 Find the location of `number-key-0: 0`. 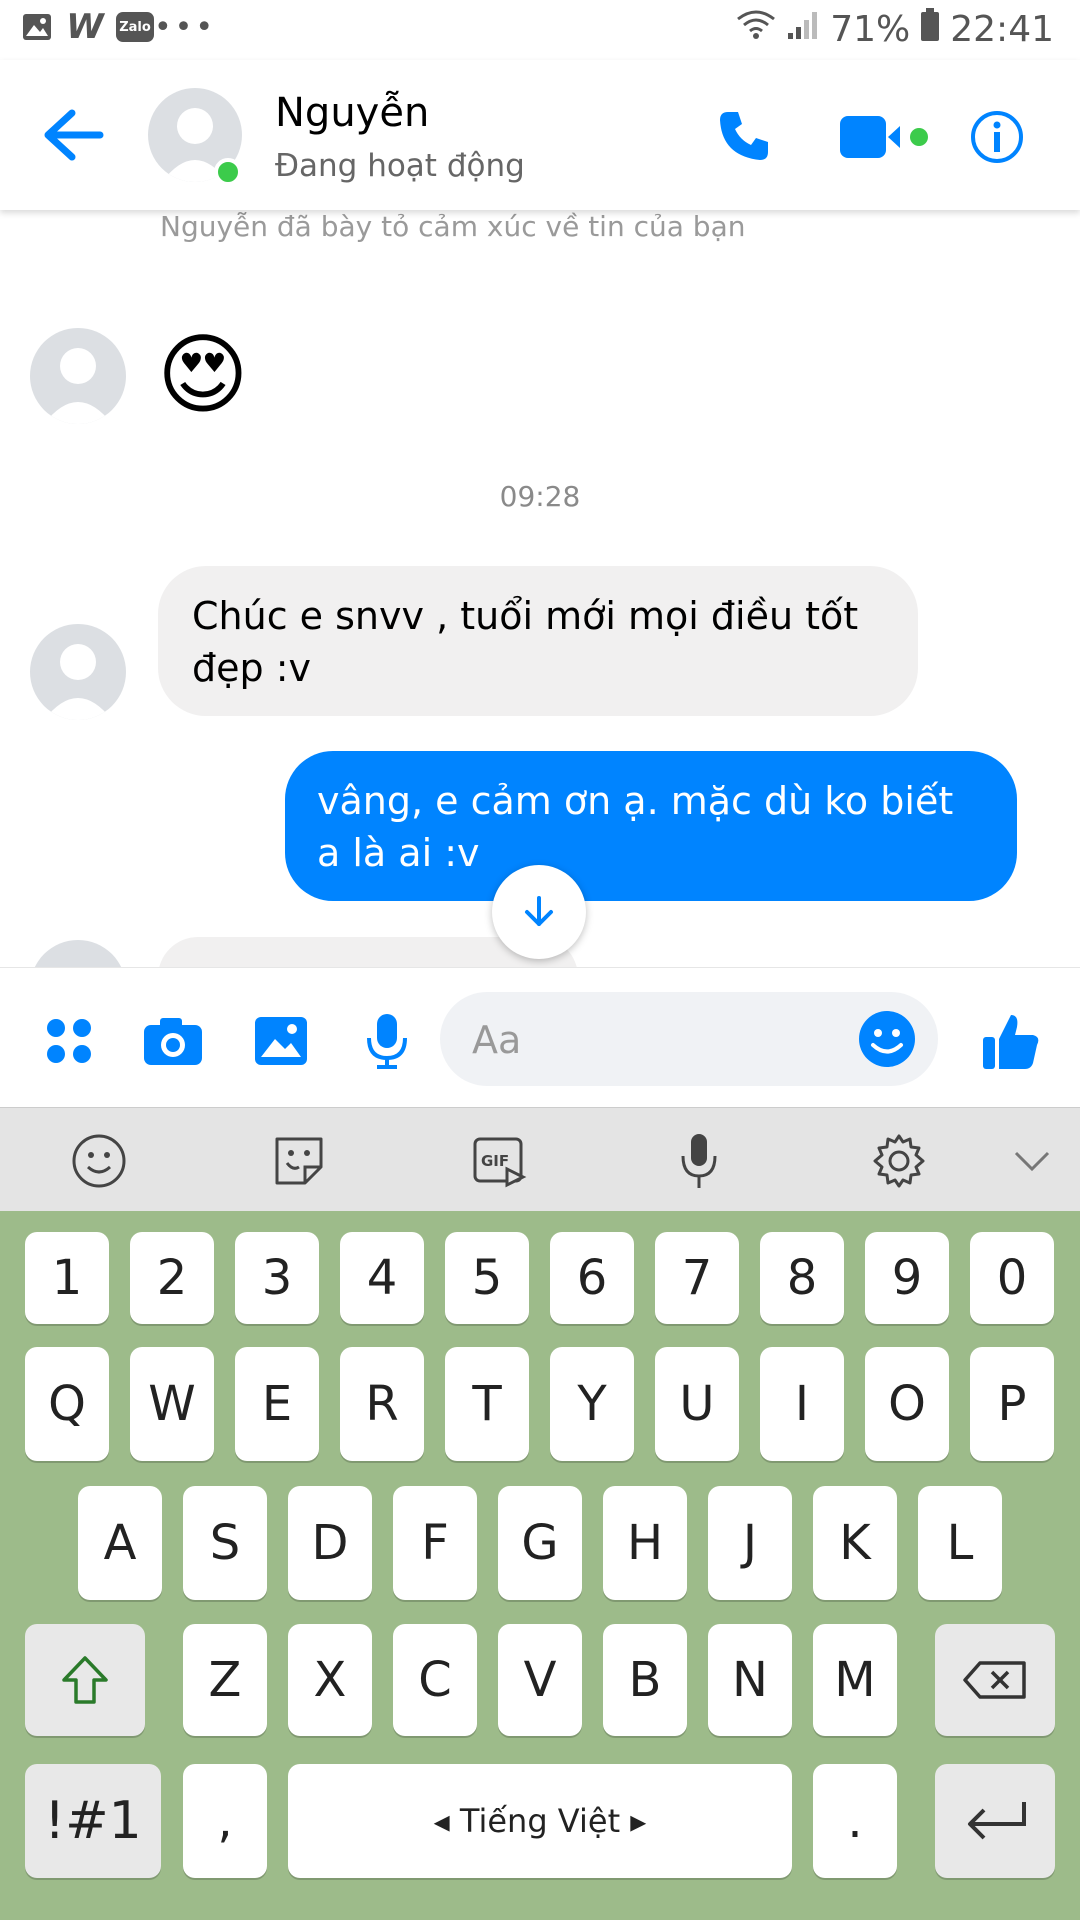

number-key-0: 0 is located at coordinates (1012, 1278).